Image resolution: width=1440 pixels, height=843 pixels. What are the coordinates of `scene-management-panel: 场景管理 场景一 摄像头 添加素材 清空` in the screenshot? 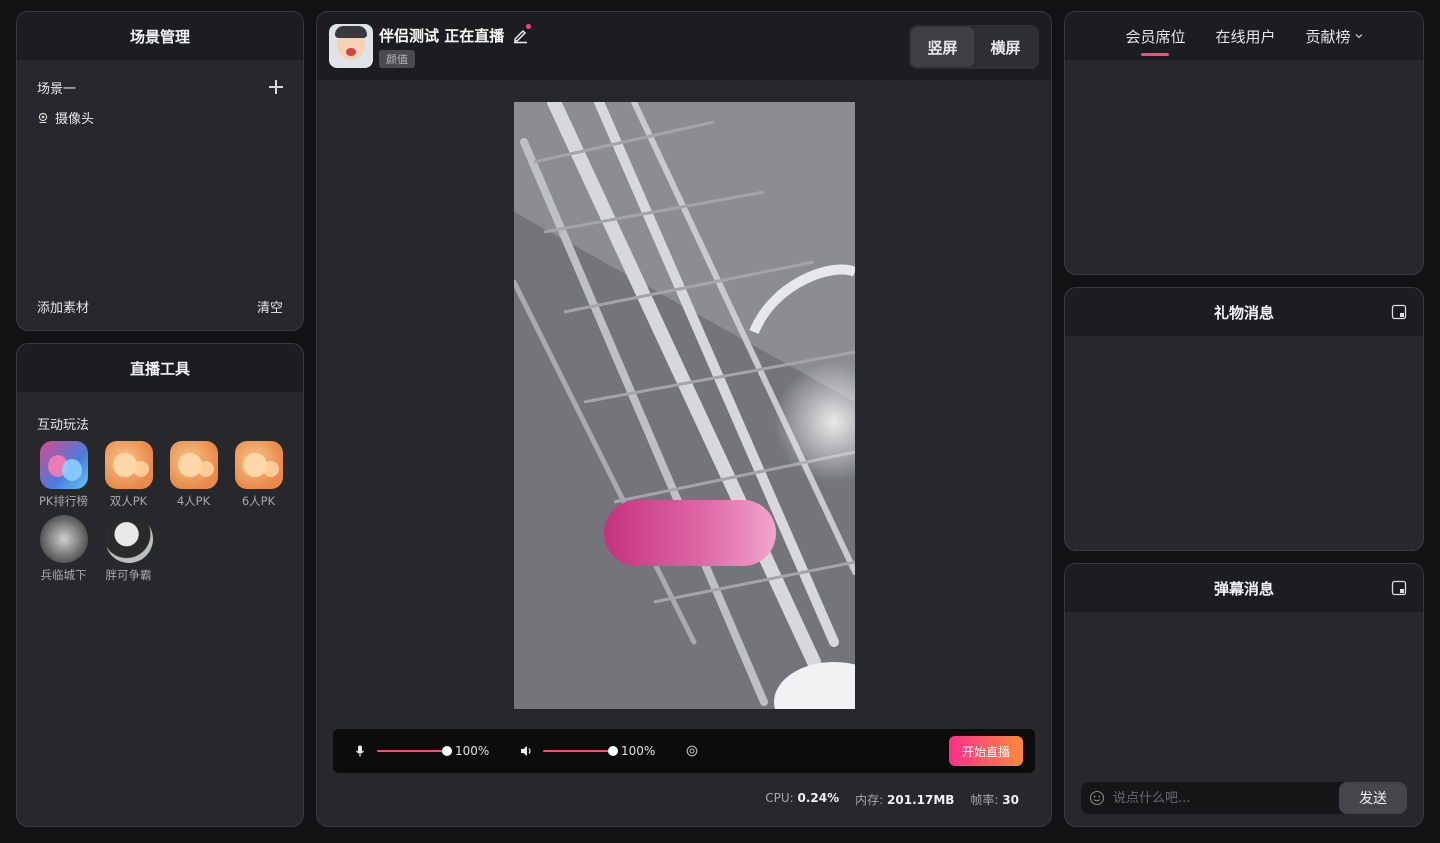 It's located at (160, 171).